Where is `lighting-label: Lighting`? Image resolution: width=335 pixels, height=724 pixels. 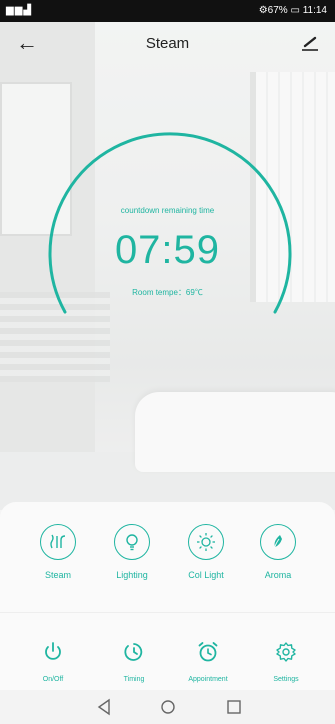
lighting-label: Lighting is located at coordinates (132, 575).